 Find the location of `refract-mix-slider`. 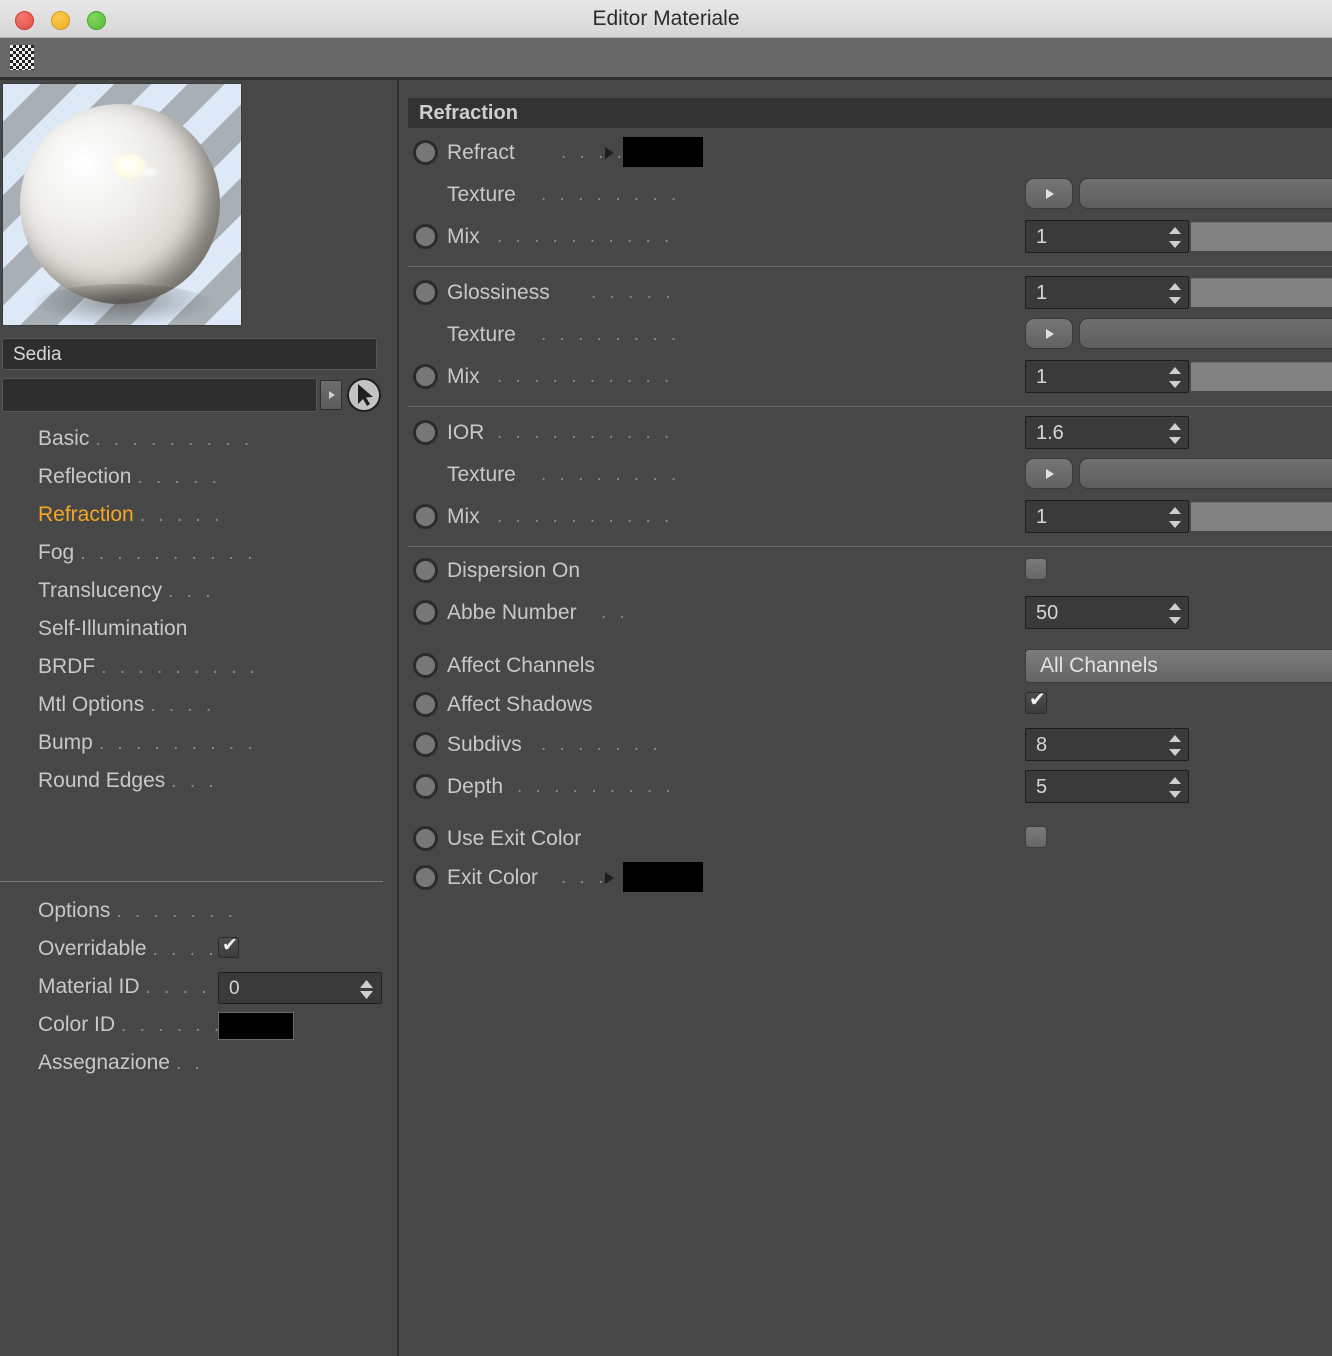

refract-mix-slider is located at coordinates (1261, 236).